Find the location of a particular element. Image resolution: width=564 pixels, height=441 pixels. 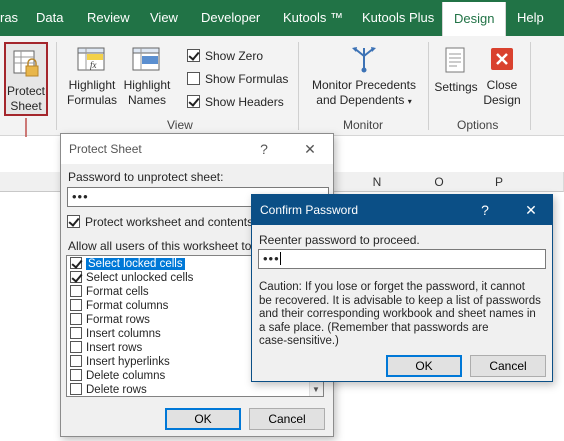

tab-developer: Developer is located at coordinates (230, 18).